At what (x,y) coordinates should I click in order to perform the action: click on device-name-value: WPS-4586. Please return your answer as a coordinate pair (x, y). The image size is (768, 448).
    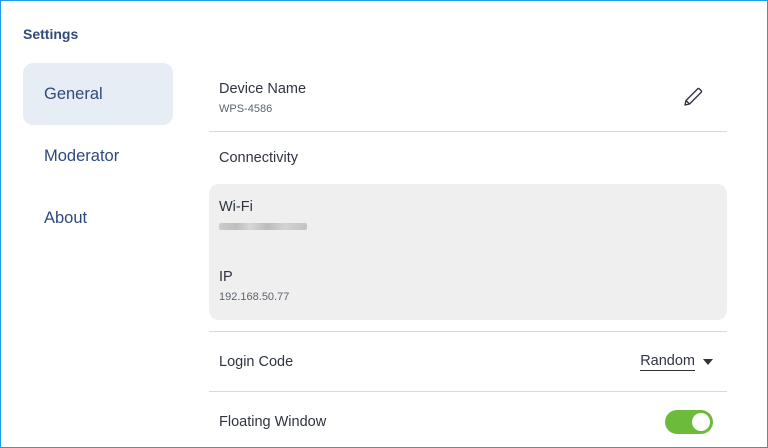
    Looking at the image, I should click on (246, 109).